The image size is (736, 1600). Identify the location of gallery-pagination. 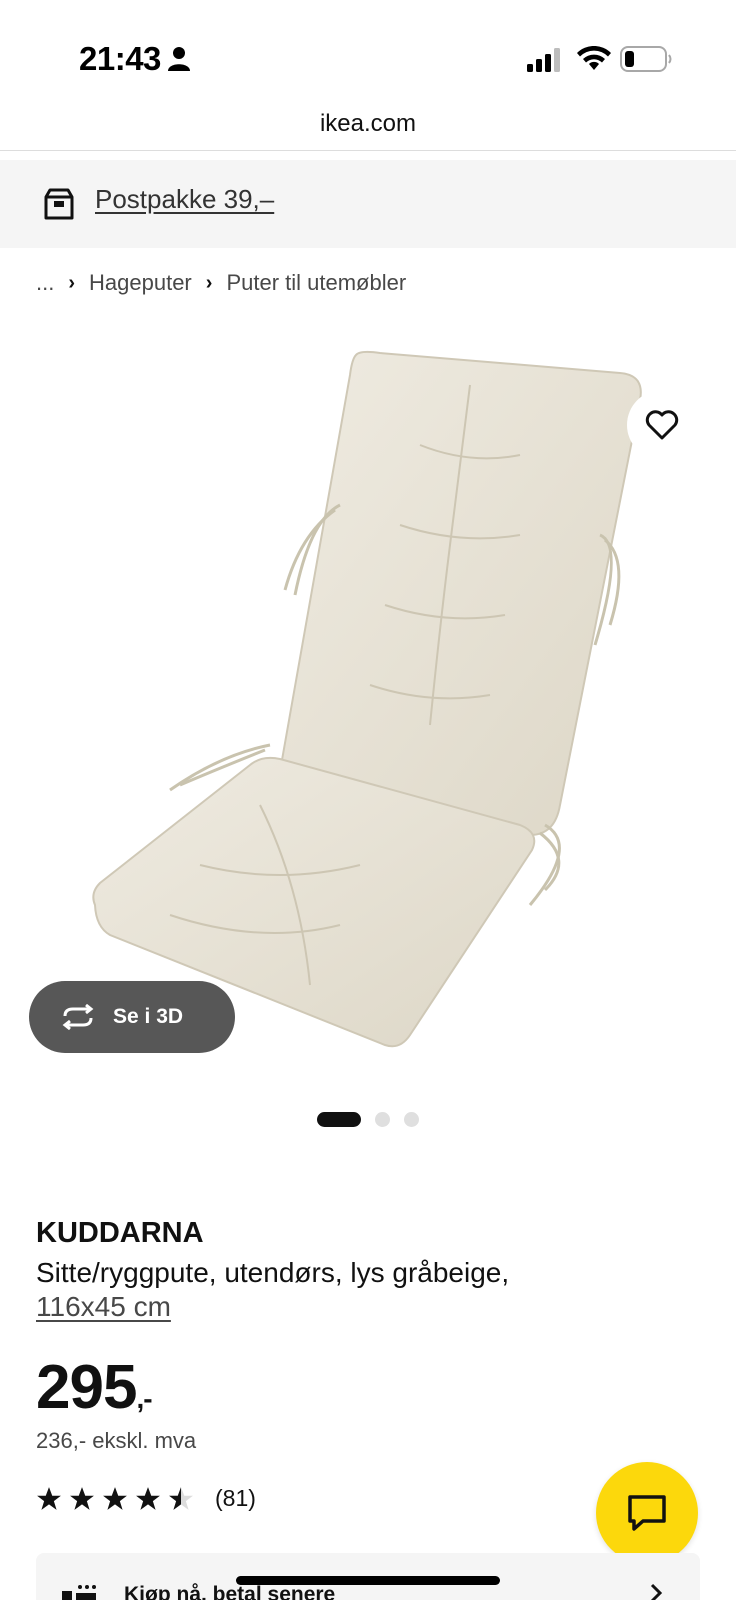
(368, 1120).